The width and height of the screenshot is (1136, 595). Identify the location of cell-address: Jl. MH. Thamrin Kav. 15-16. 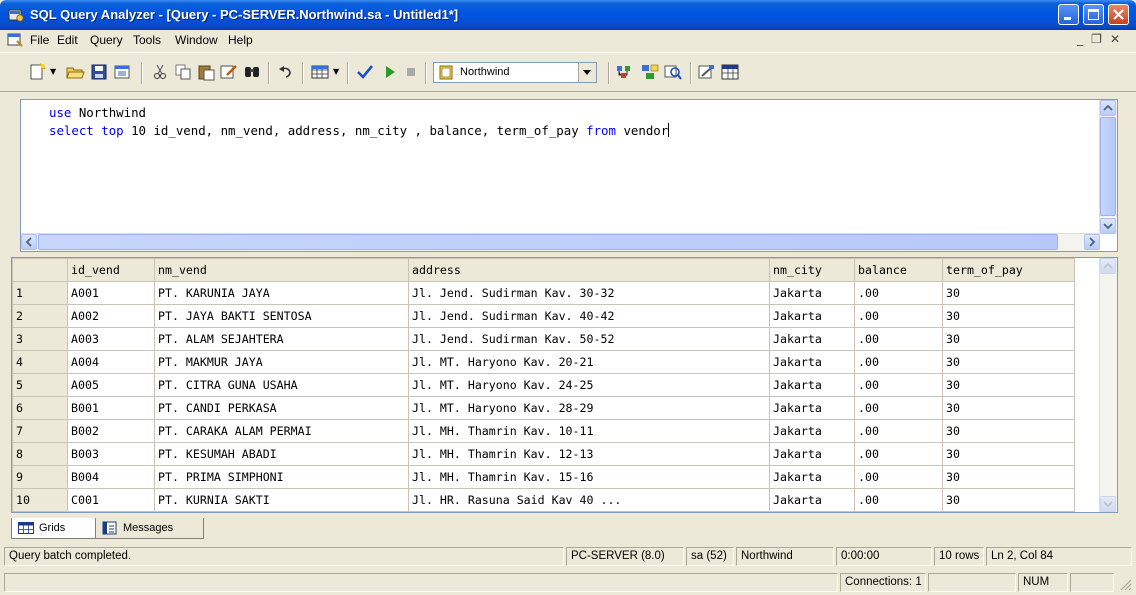
(589, 477).